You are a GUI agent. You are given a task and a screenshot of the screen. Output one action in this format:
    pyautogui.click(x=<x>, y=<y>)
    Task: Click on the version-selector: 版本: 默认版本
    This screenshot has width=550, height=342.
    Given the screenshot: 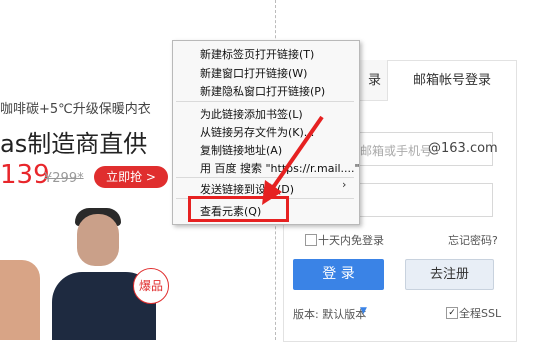 What is the action you would take?
    pyautogui.click(x=329, y=314)
    